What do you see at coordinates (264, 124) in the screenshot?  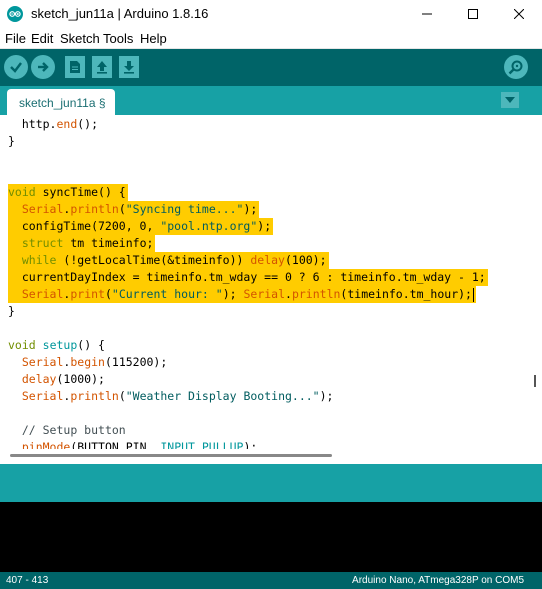 I see `code-line: http.end();` at bounding box center [264, 124].